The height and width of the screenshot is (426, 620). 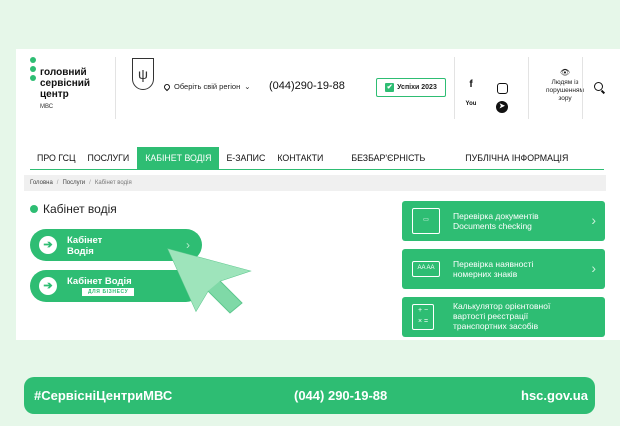 I want to click on cursor-arrow-icon, so click(x=209, y=281).